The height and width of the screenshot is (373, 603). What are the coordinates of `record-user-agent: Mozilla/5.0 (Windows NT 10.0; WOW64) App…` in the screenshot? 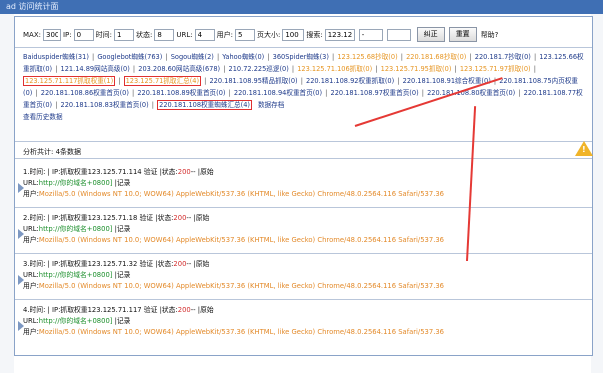 It's located at (241, 194).